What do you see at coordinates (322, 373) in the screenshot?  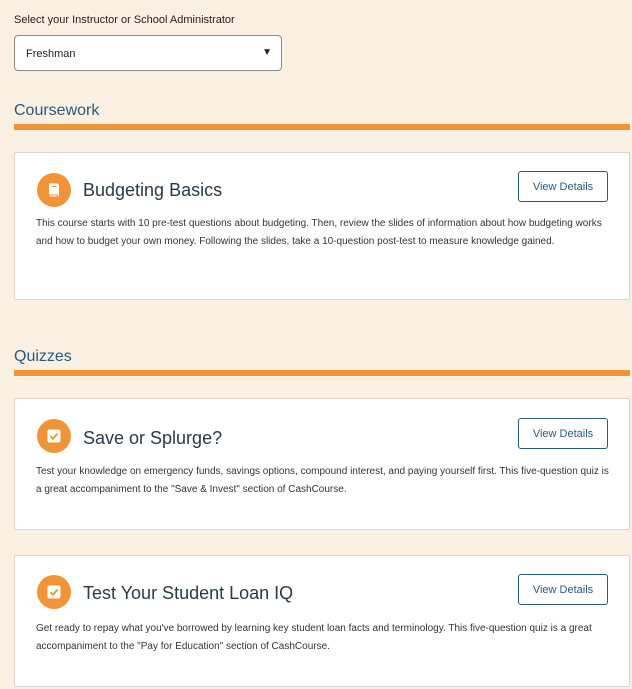 I see `quizzes-divider` at bounding box center [322, 373].